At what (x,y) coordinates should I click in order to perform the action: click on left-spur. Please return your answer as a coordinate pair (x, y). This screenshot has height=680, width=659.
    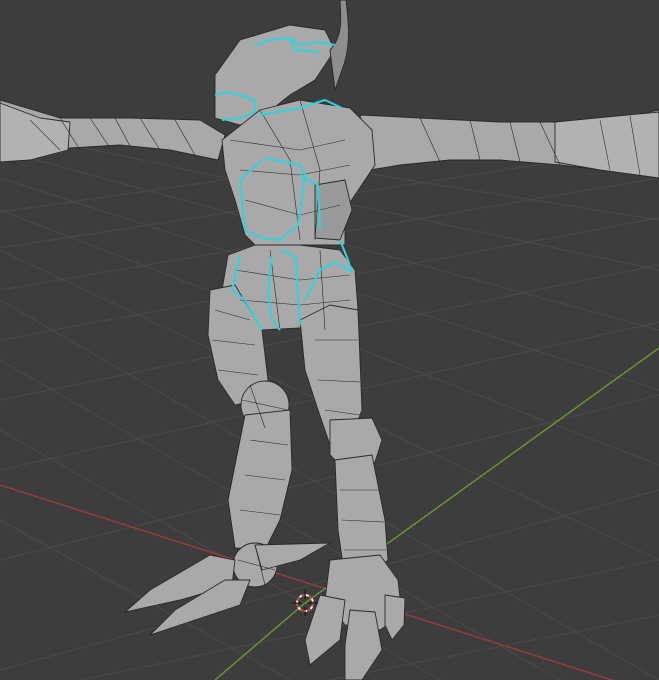
    Looking at the image, I should click on (292, 556).